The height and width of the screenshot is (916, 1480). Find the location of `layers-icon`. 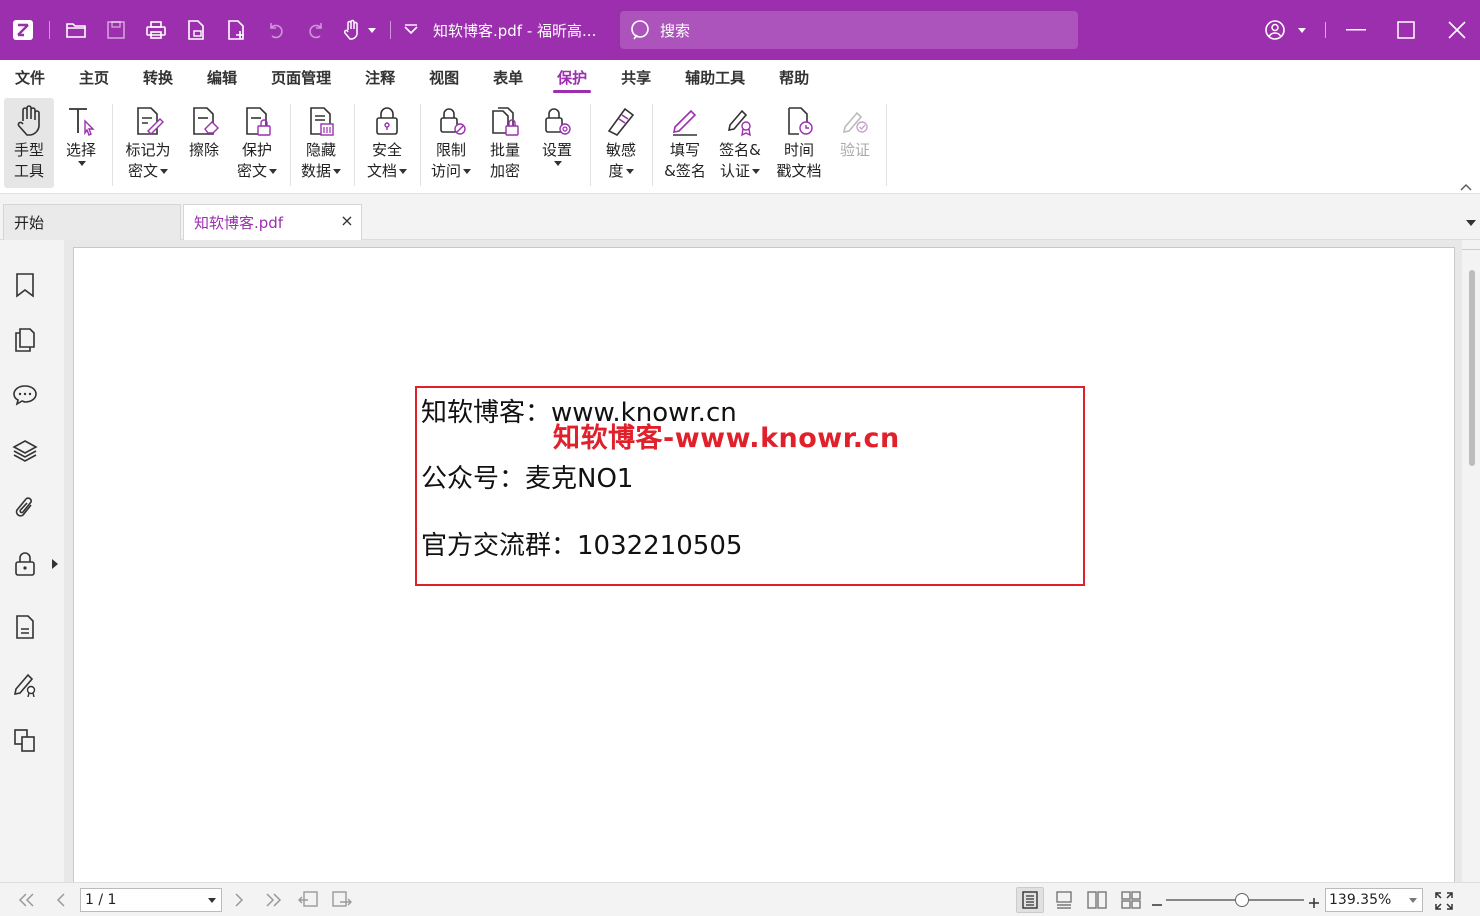

layers-icon is located at coordinates (25, 451).